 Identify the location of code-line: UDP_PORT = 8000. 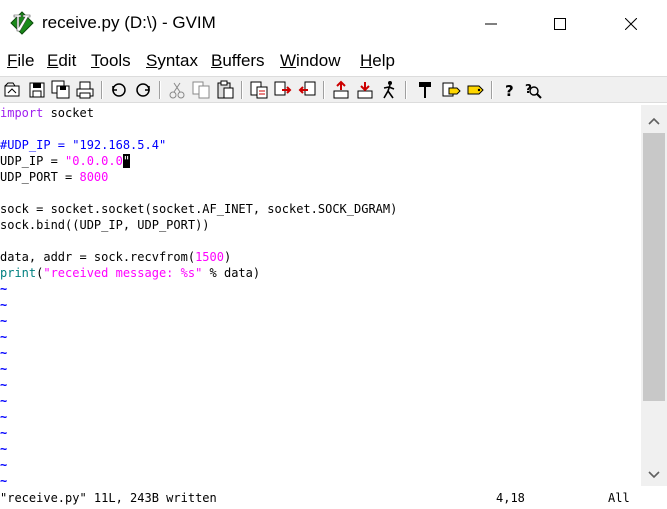
(54, 177).